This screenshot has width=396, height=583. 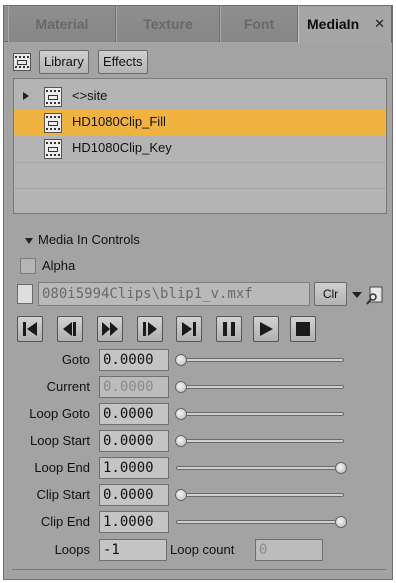 I want to click on loop-goto-slider-knob, so click(x=181, y=414).